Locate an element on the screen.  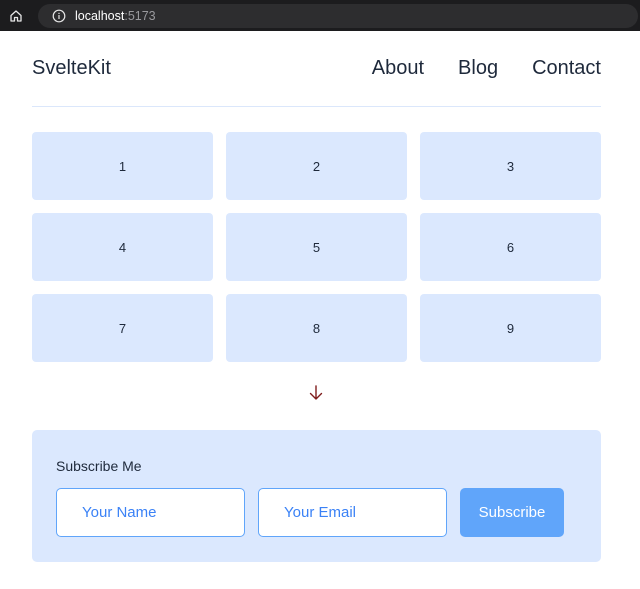
url-text: localhost:5173 is located at coordinates (115, 16).